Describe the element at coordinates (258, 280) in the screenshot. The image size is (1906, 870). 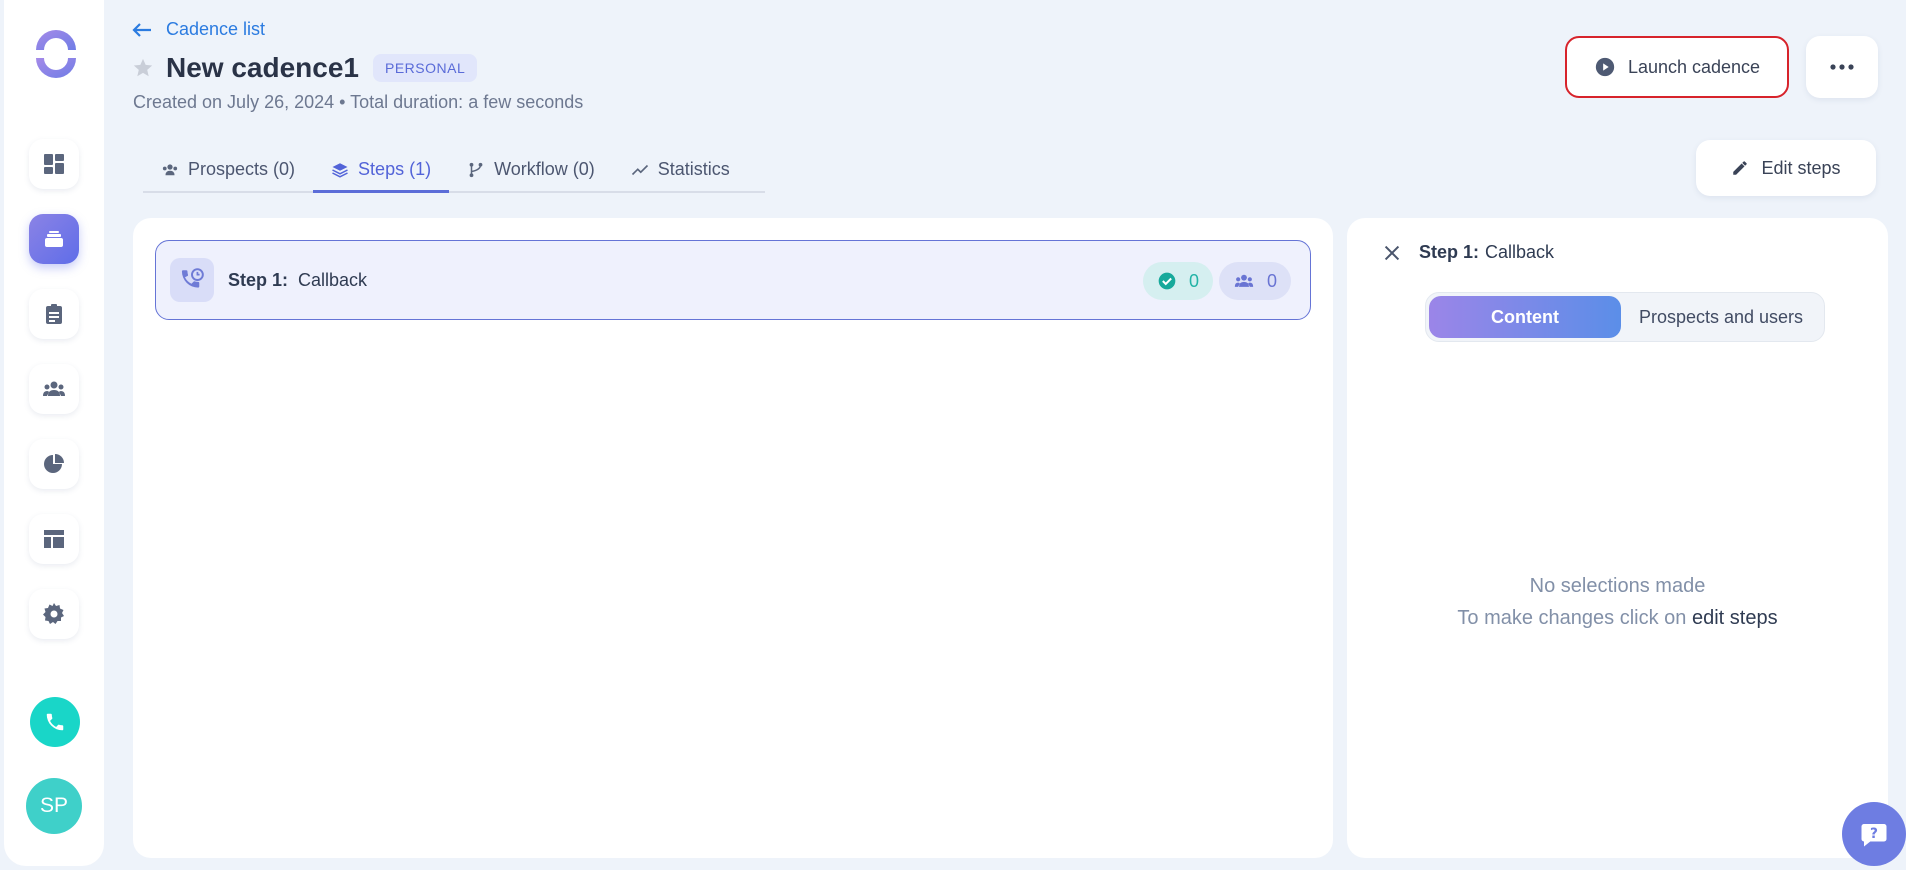
I see `step-number: Step 1:` at that location.